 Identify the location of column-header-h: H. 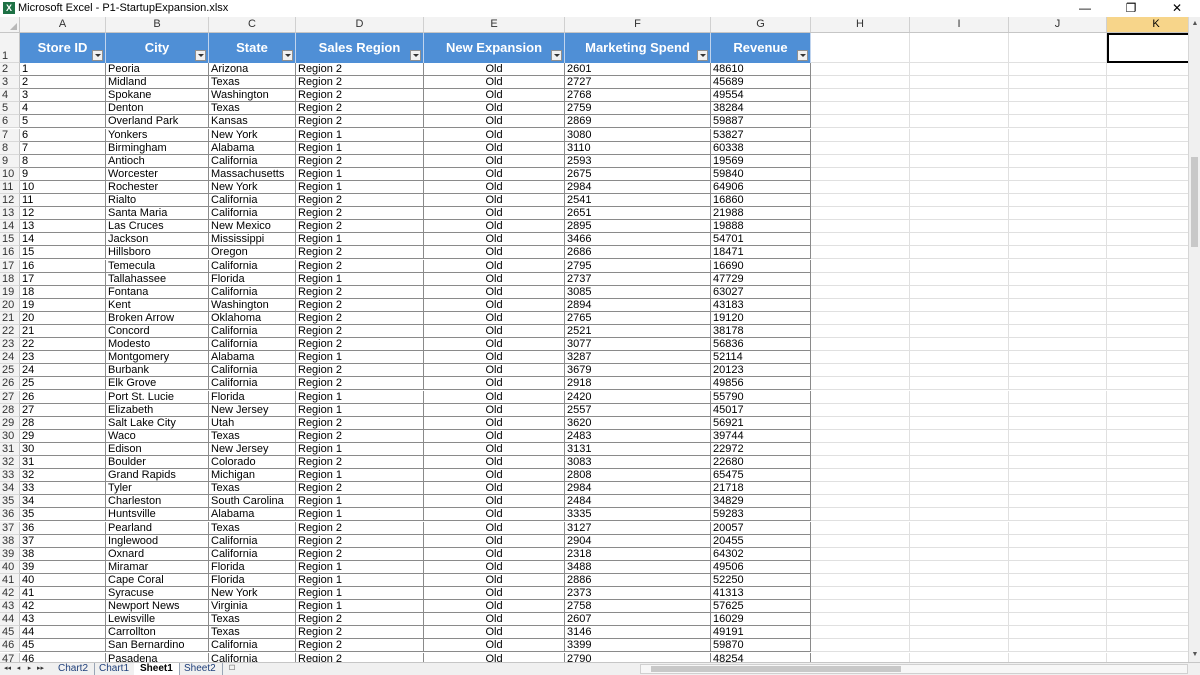
(860, 24).